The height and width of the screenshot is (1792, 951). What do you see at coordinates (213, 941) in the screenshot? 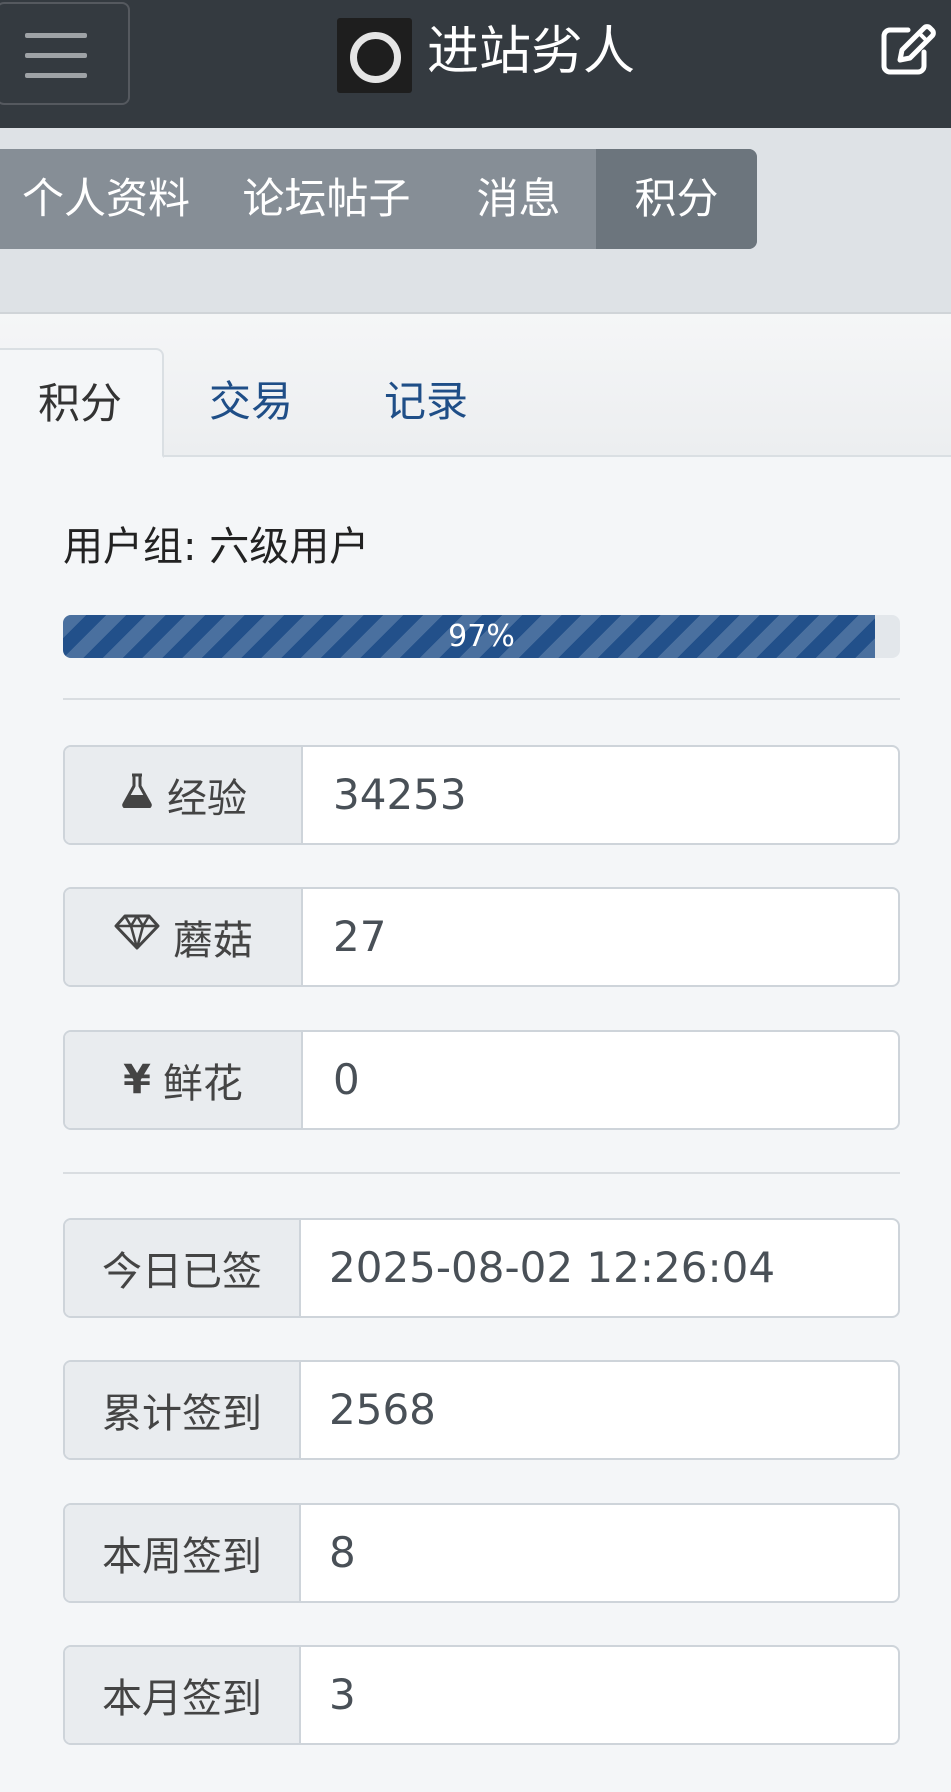
I see `points-label: 蘑菇` at bounding box center [213, 941].